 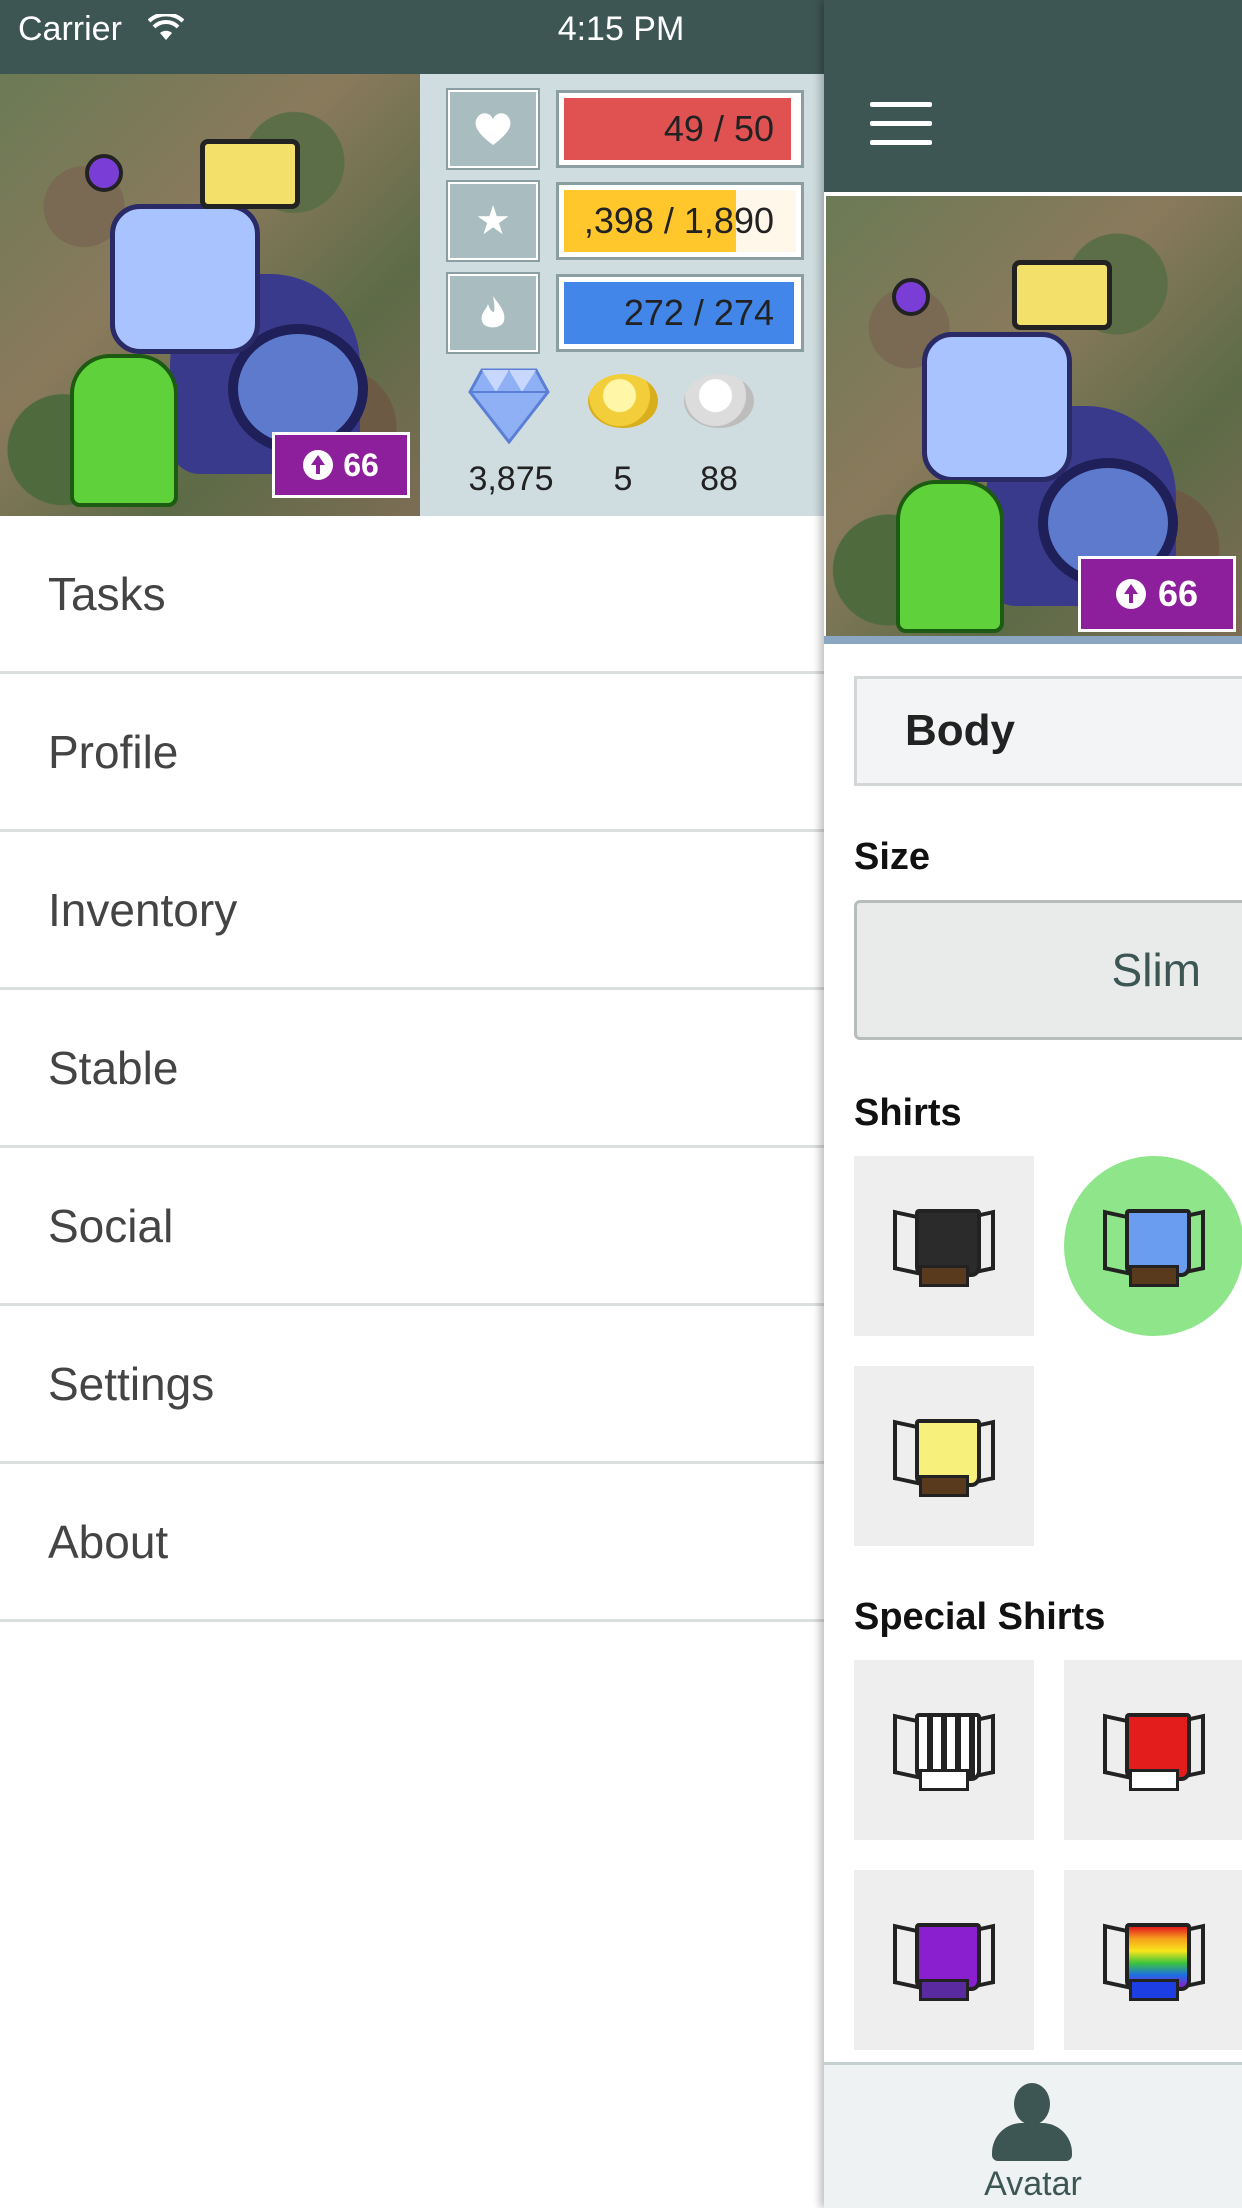 I want to click on mana-bar: 272 / 274, so click(x=680, y=313).